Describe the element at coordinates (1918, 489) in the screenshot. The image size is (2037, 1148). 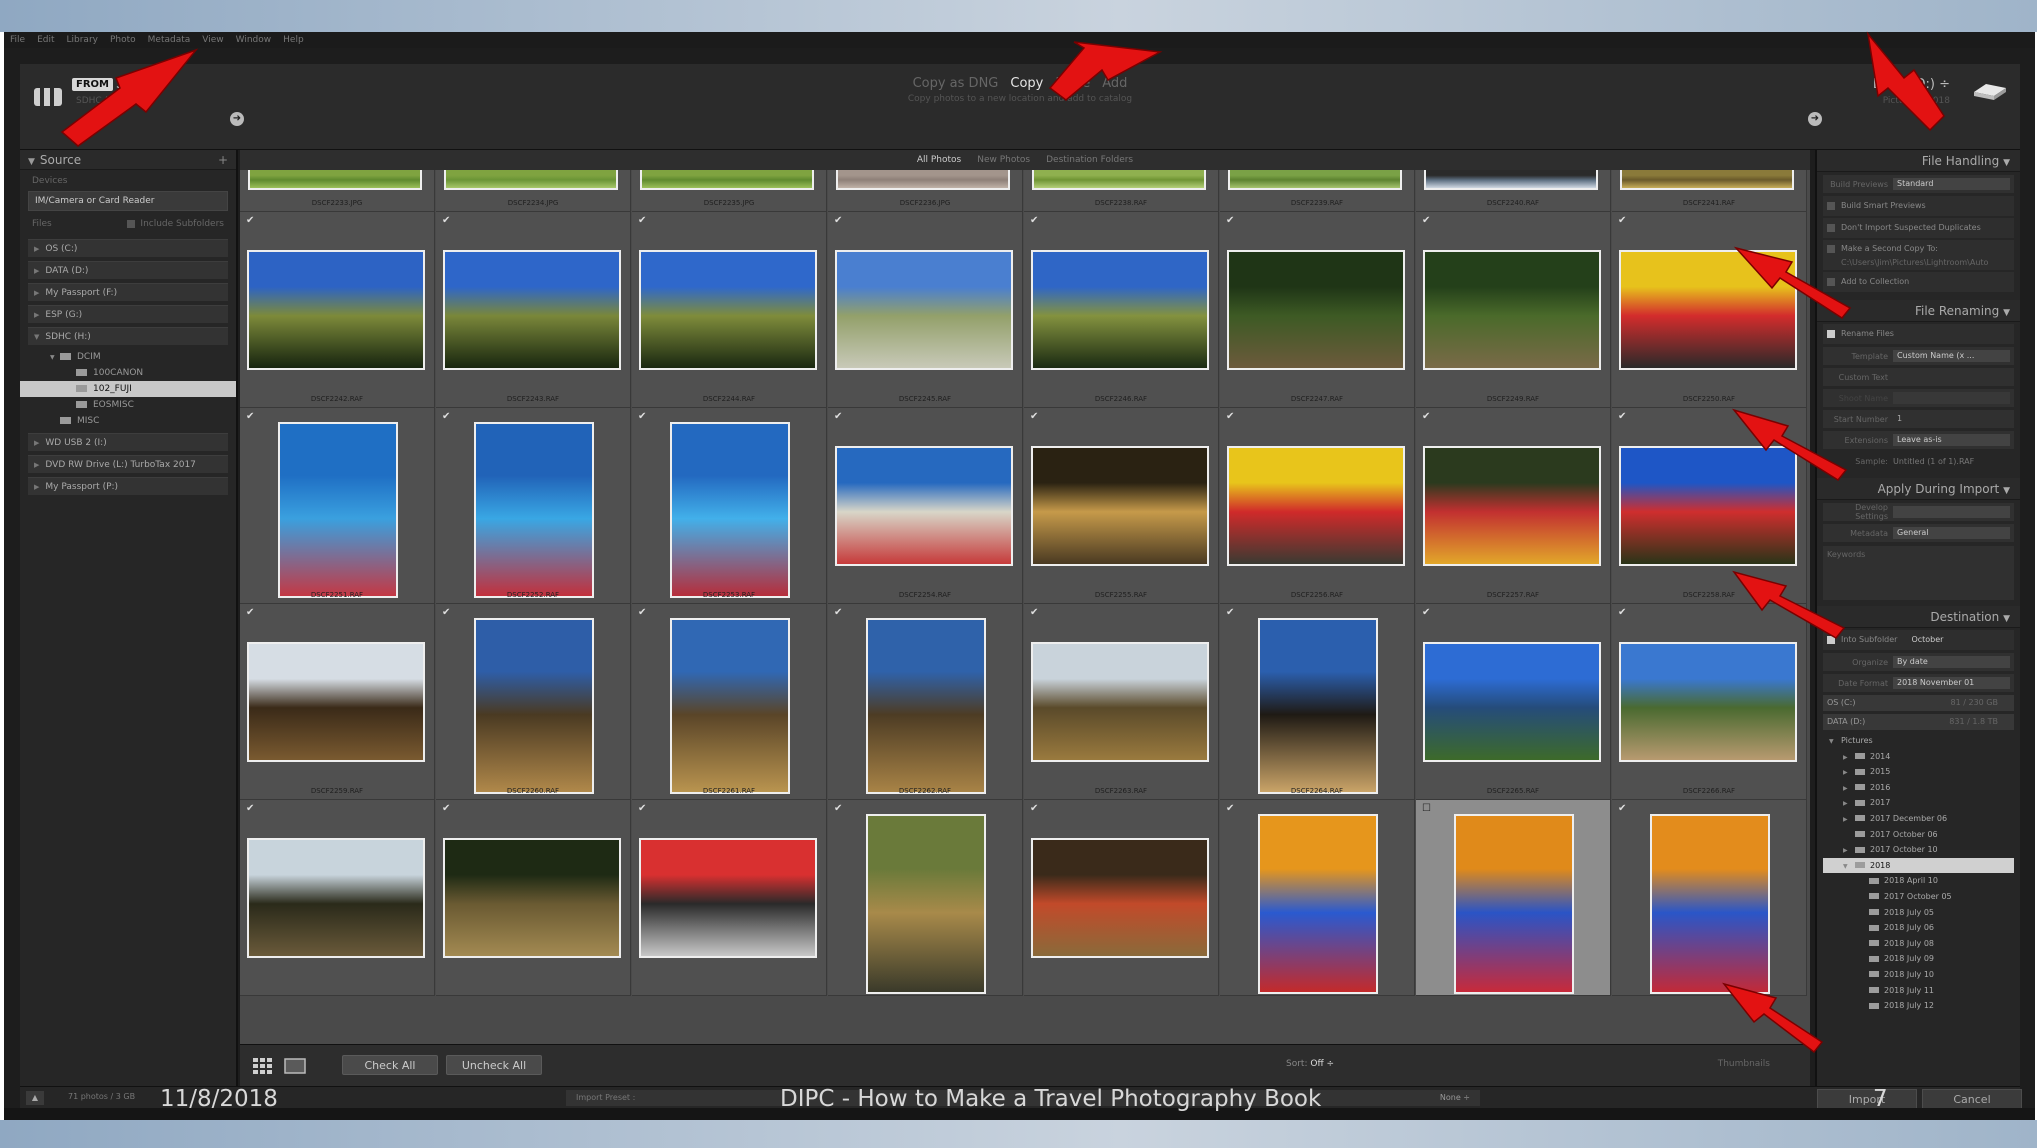
I see `apply-during-import-header: Apply During Import ▼` at that location.